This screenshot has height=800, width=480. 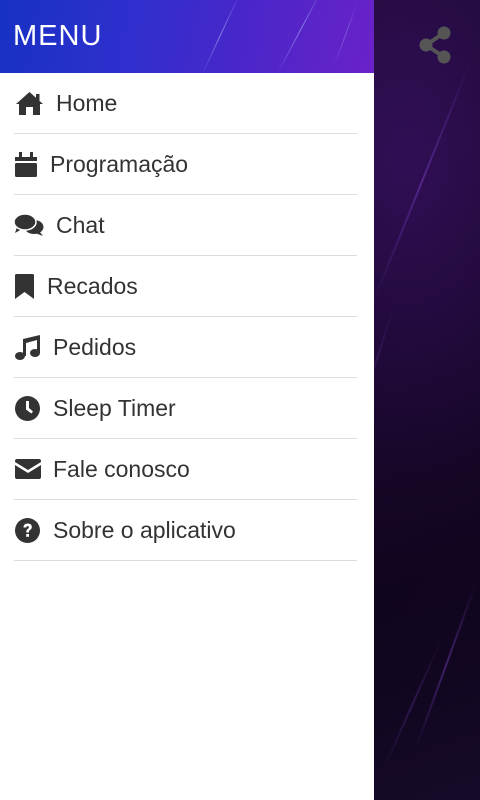 I want to click on menu-item-programacao: Programação, so click(x=185, y=164).